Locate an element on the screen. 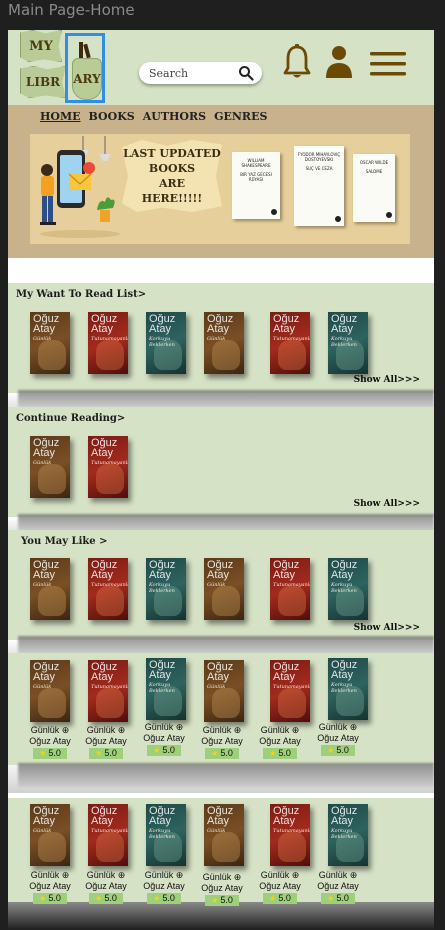  search-input is located at coordinates (191, 73).